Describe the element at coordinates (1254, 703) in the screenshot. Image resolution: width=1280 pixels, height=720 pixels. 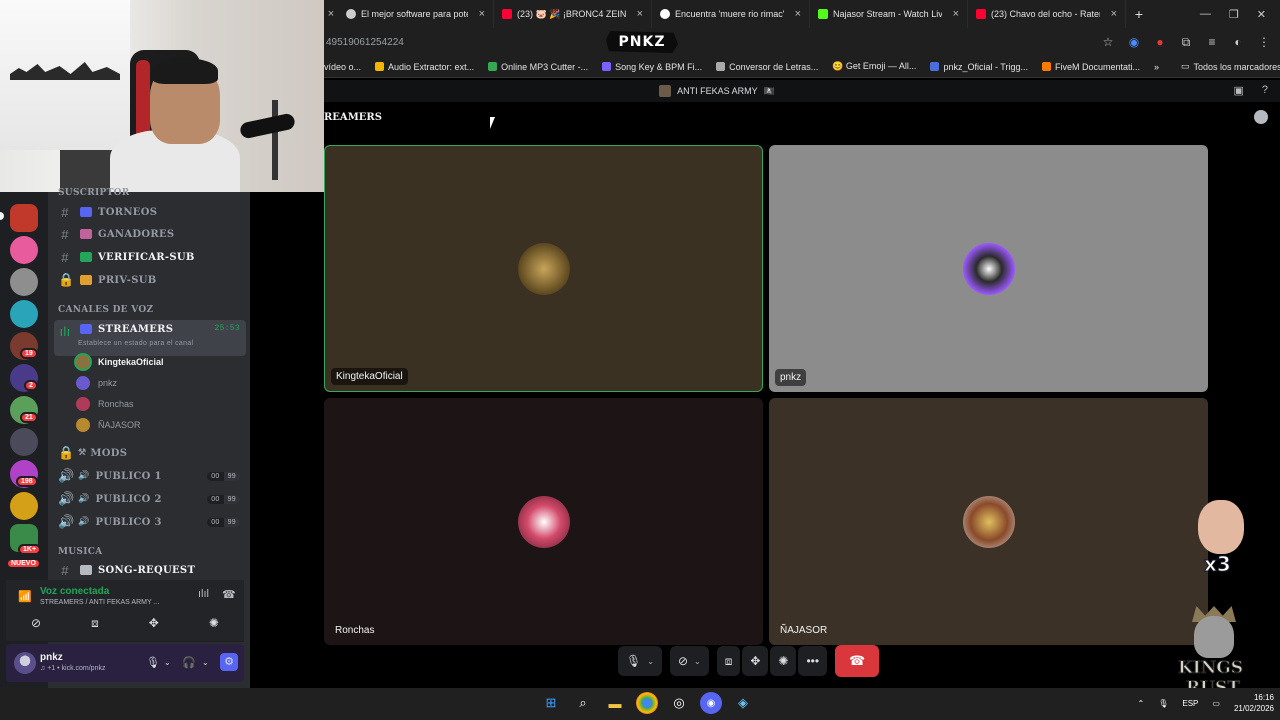
I see `clock: 16:16 21/02/2026` at that location.